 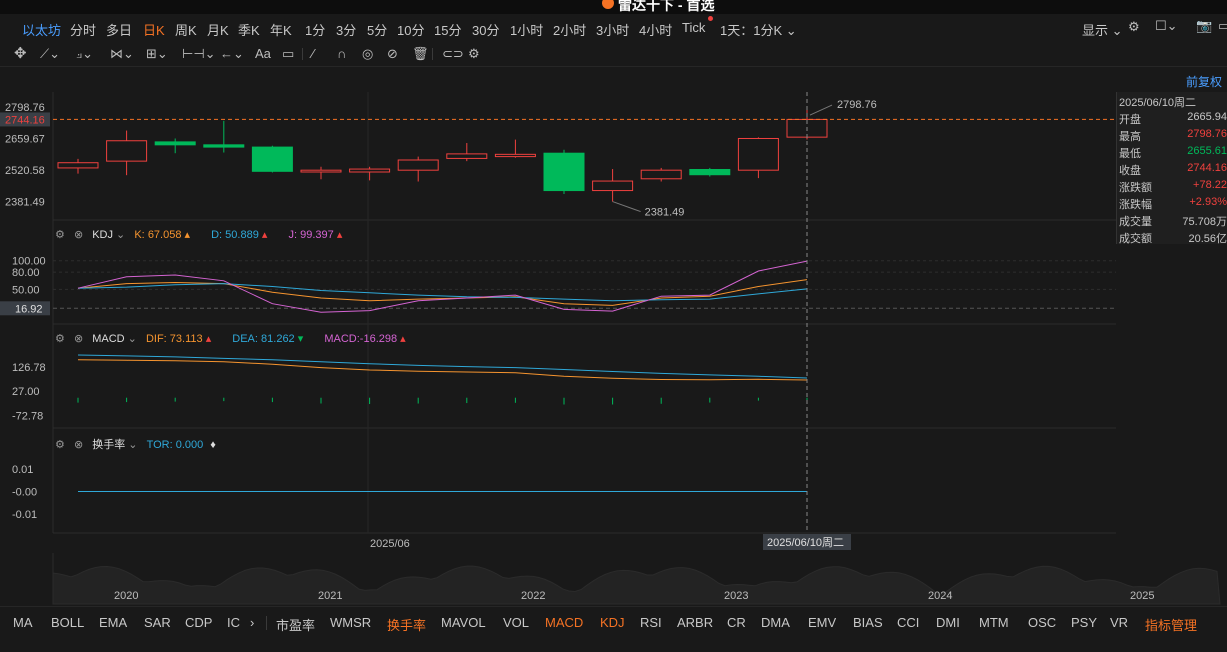 What do you see at coordinates (463, 622) in the screenshot?
I see `indicator-9: MAVOL` at bounding box center [463, 622].